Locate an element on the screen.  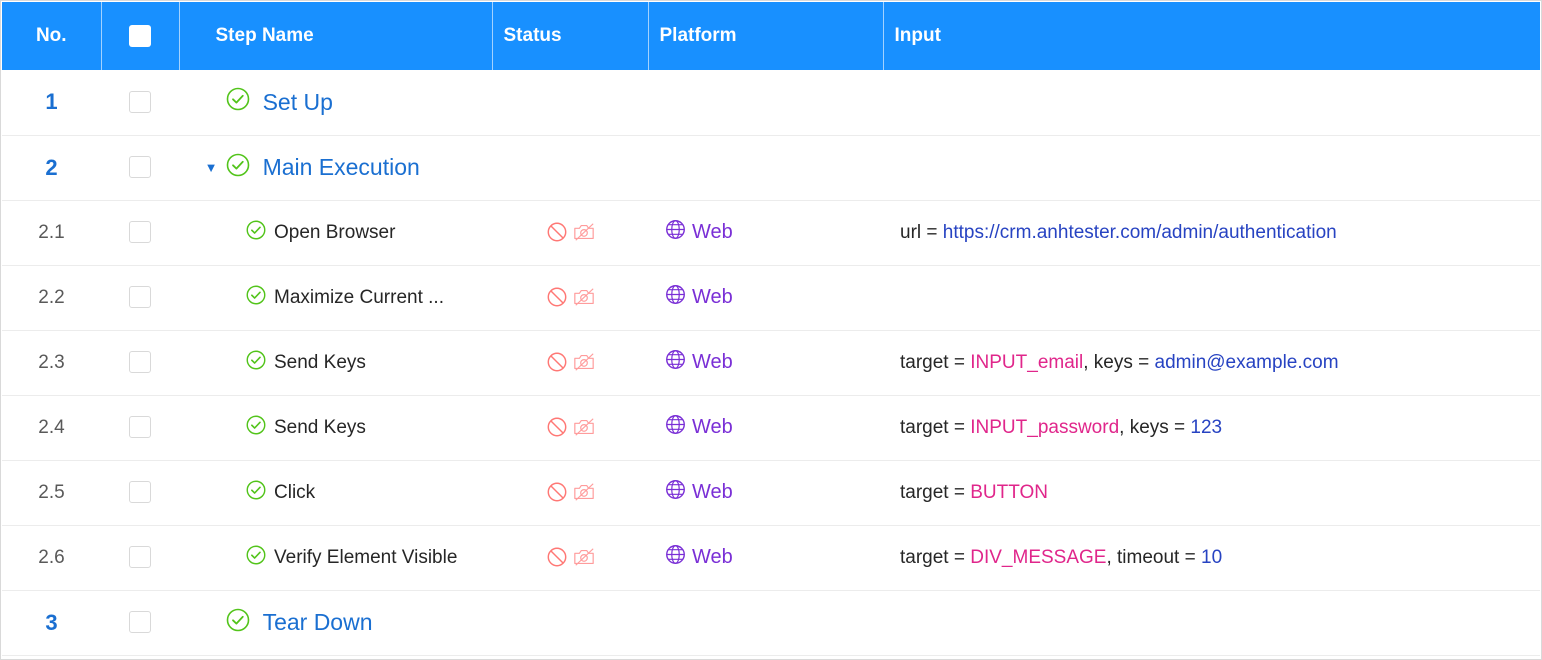
input-cell: target = INPUT_password, keys = 123 is located at coordinates (1211, 428).